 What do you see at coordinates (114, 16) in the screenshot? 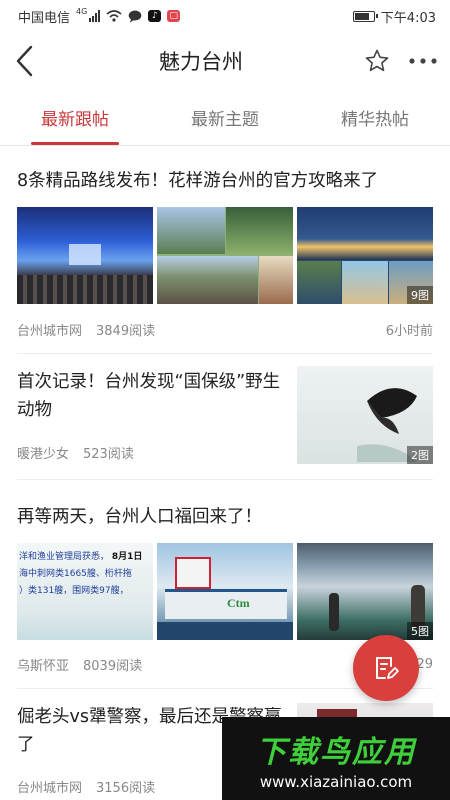
I see `wifi-icon` at bounding box center [114, 16].